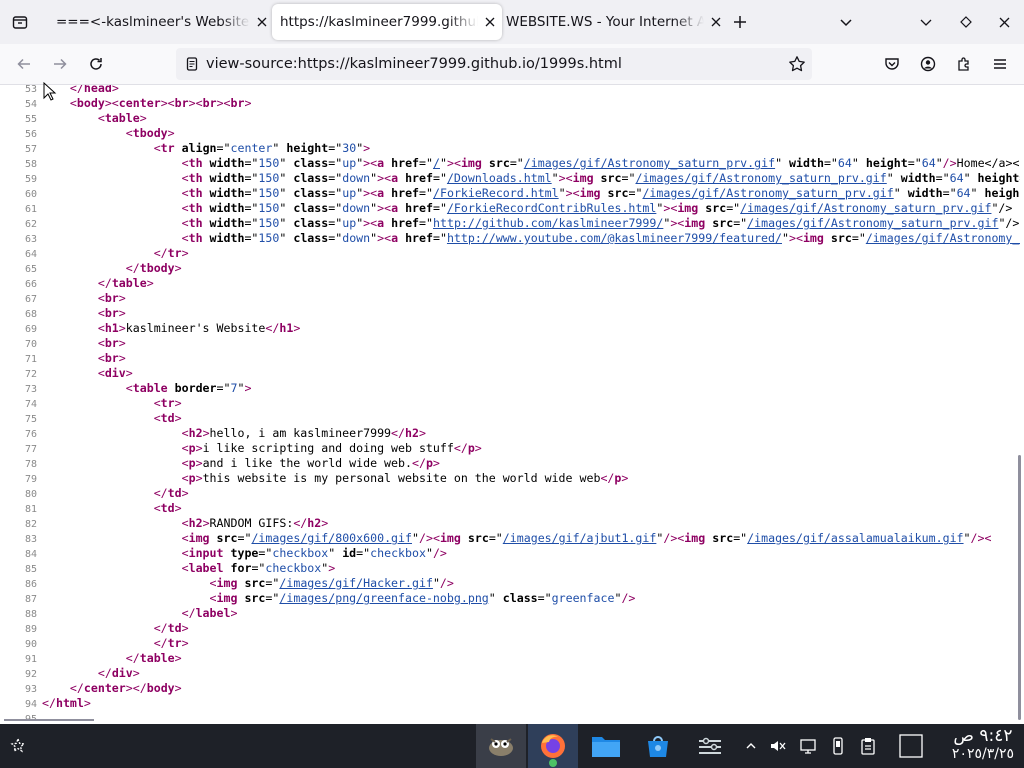  What do you see at coordinates (868, 746) in the screenshot?
I see `clipboard-icon` at bounding box center [868, 746].